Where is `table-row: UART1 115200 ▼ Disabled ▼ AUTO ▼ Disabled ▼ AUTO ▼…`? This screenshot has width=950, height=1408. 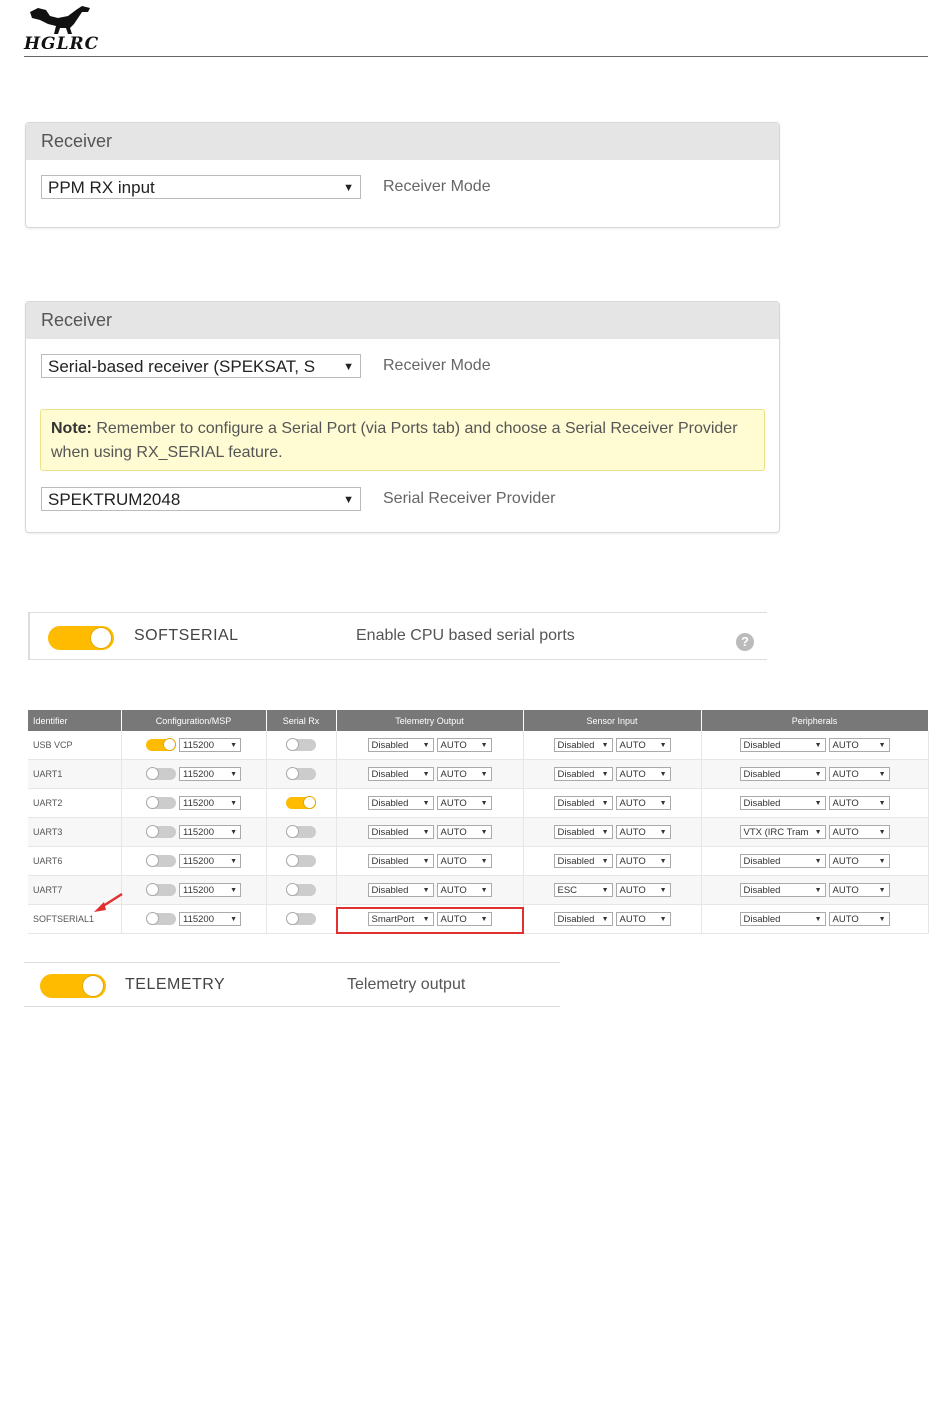
table-row: UART1 115200 ▼ Disabled ▼ AUTO ▼ Disabled ▼ AUTO ▼… is located at coordinates (478, 774).